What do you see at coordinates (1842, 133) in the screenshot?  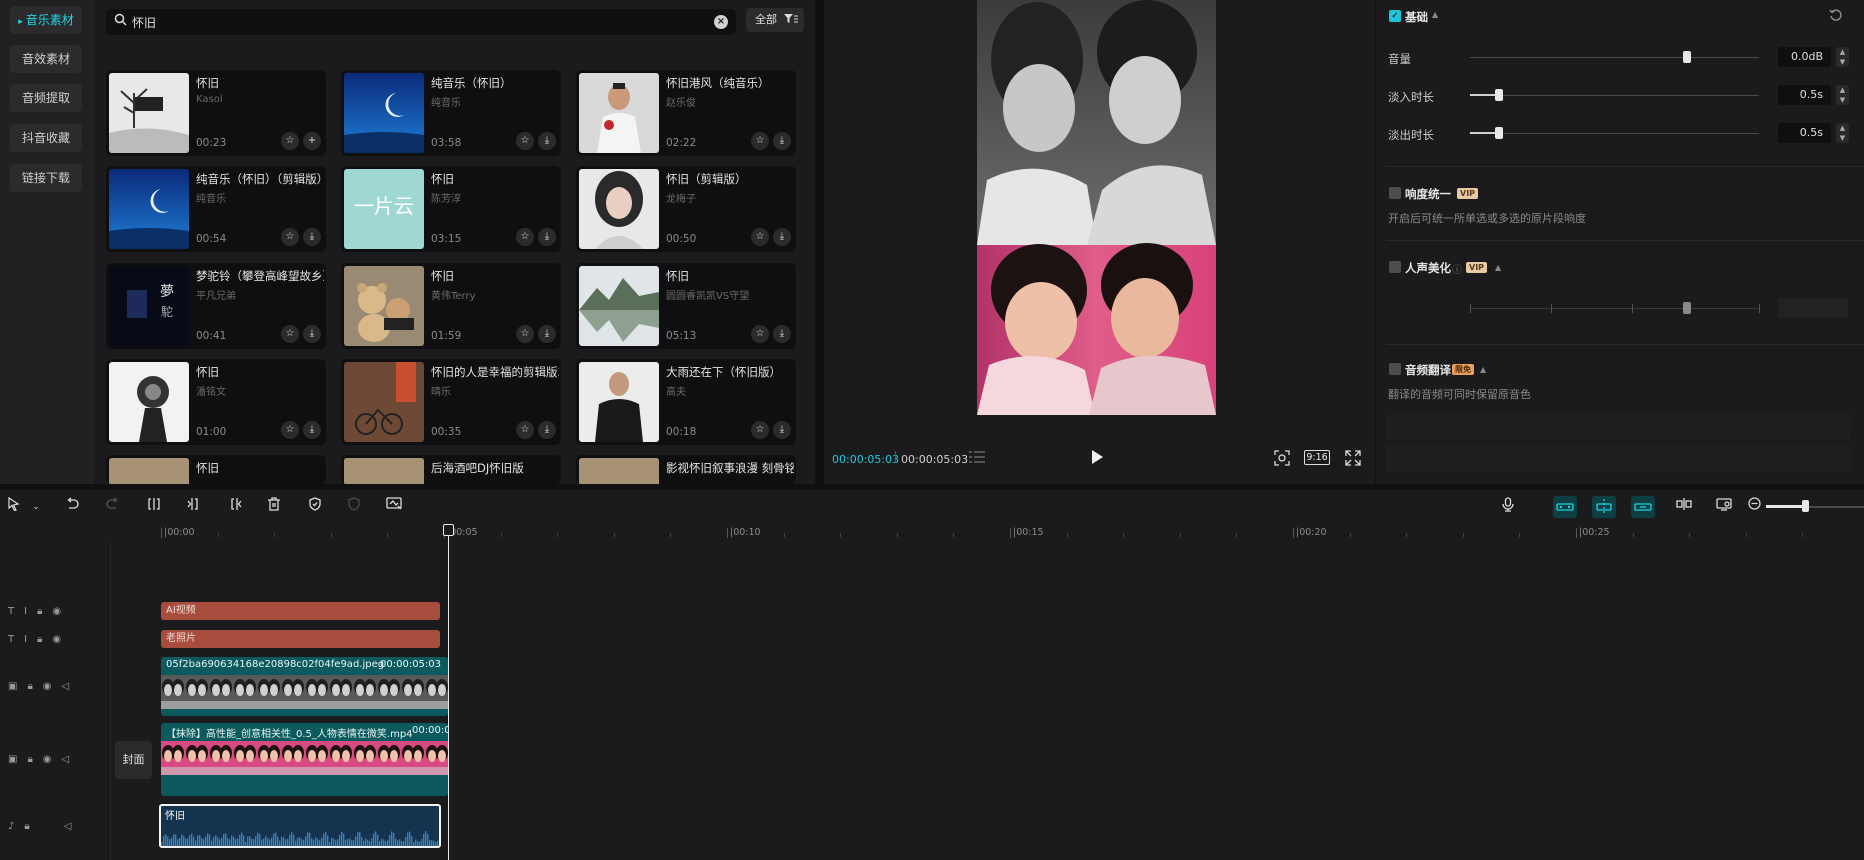 I see `fade-out-stepper: ▲ ▼` at bounding box center [1842, 133].